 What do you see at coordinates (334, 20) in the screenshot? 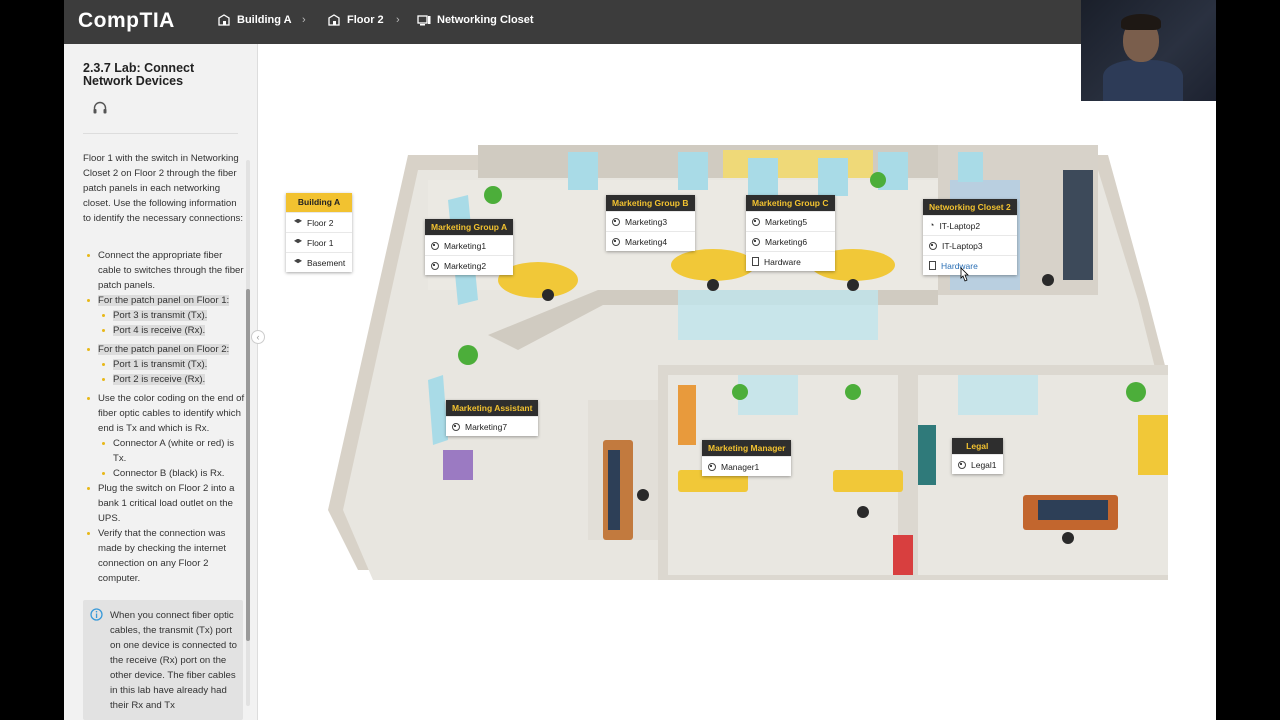
I see `building-icon` at bounding box center [334, 20].